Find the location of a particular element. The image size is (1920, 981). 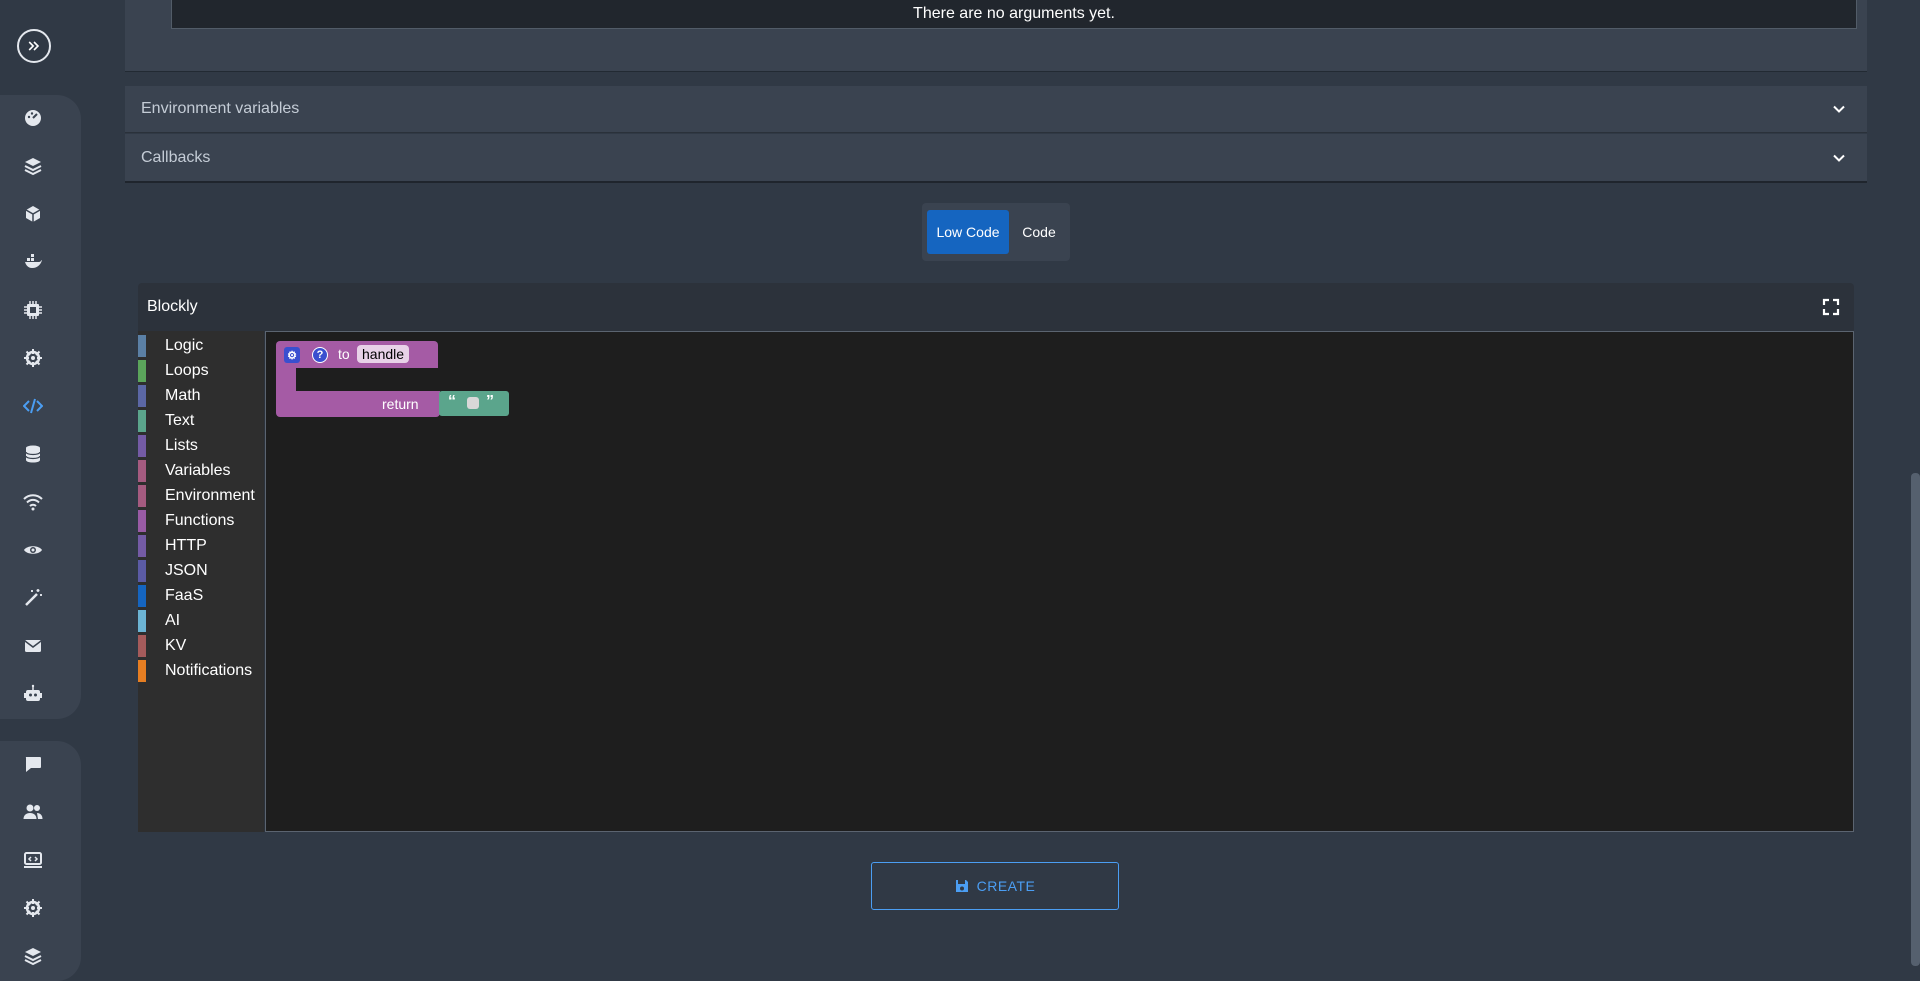

toolbox-category-http: HTTP is located at coordinates (172, 546).